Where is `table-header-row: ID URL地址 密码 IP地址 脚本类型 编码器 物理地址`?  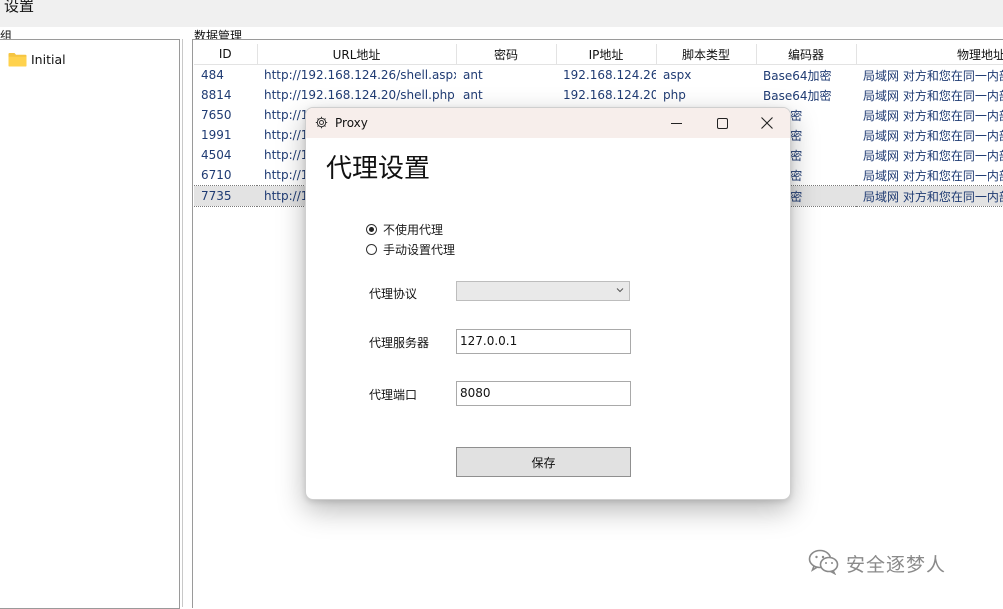
table-header-row: ID URL地址 密码 IP地址 脚本类型 编码器 物理地址 is located at coordinates (598, 54).